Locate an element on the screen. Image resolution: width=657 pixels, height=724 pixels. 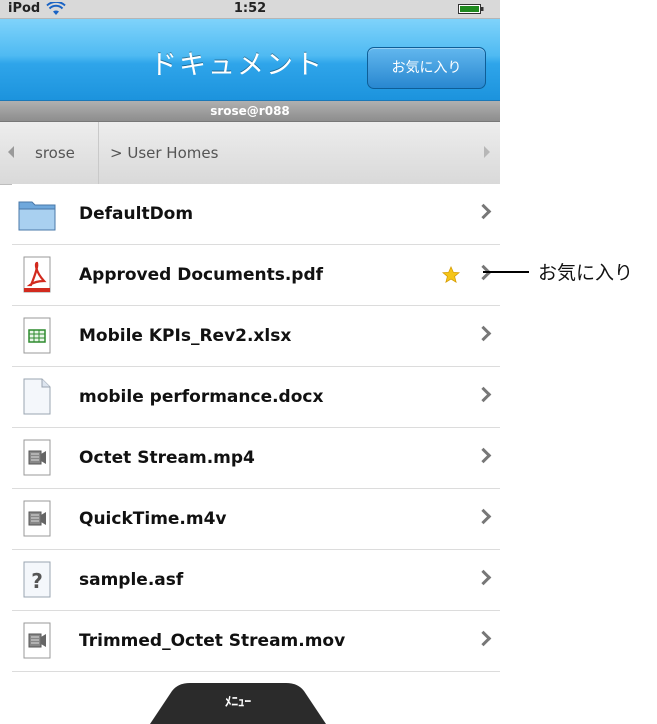
file-name: Octet Stream.mp4 is located at coordinates (167, 458).